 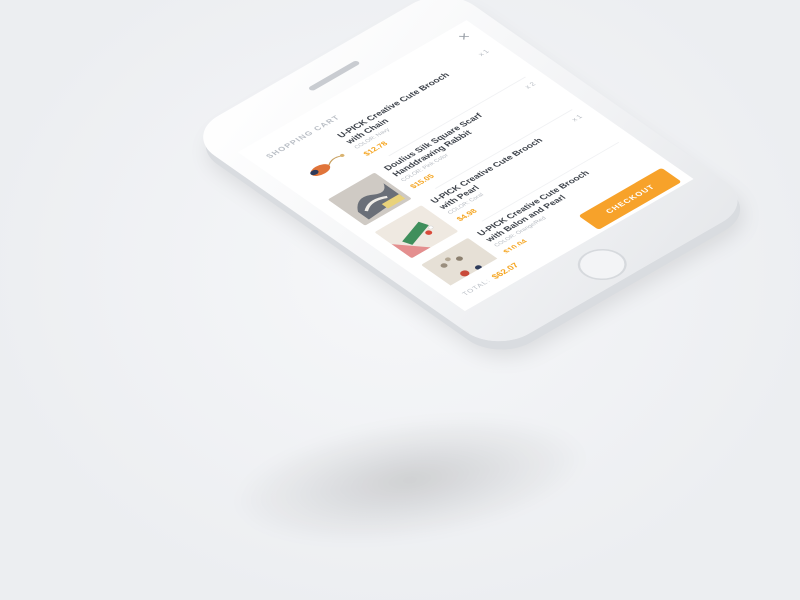 What do you see at coordinates (464, 37) in the screenshot?
I see `close-icon: ×` at bounding box center [464, 37].